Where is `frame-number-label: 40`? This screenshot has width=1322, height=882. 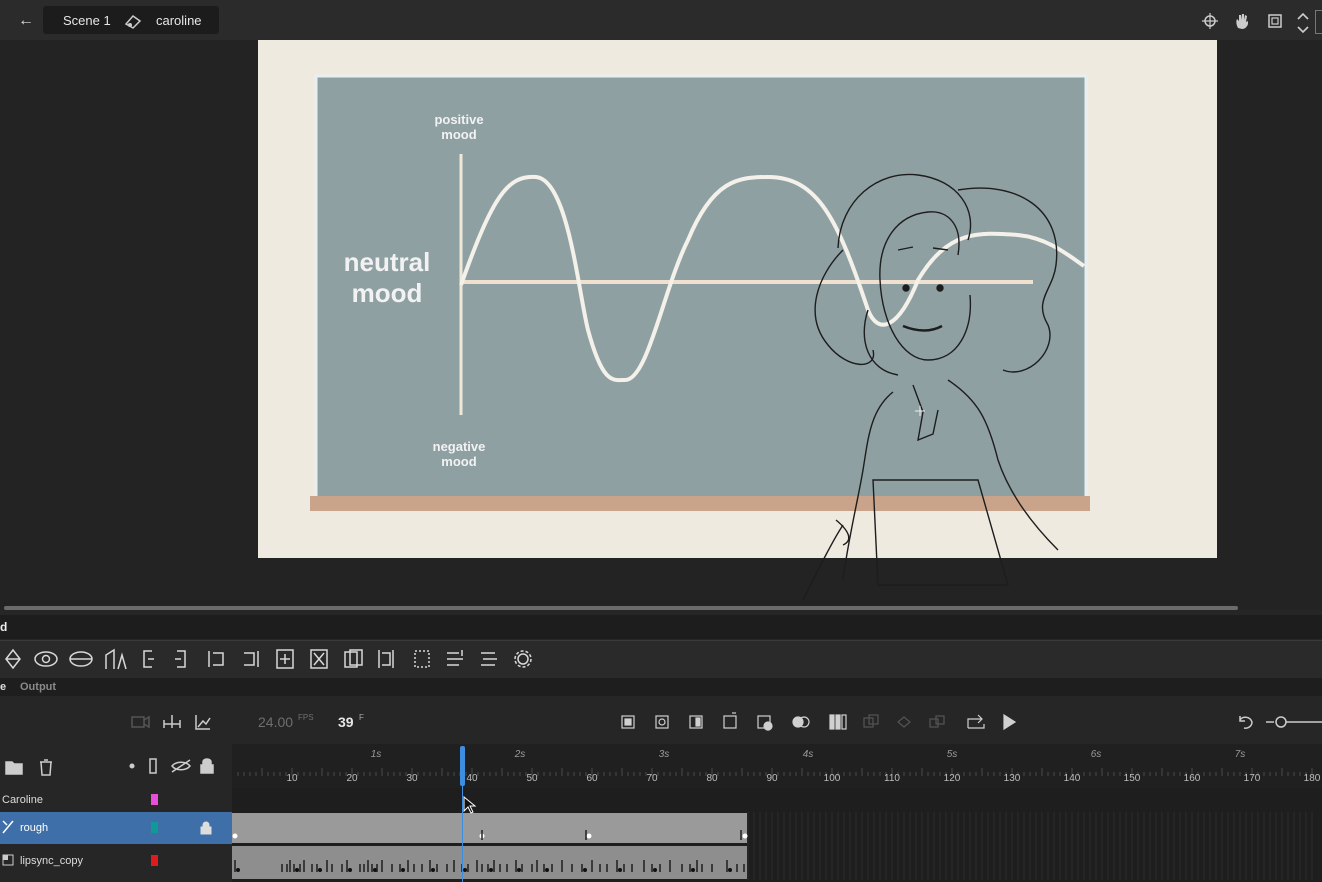 frame-number-label: 40 is located at coordinates (472, 778).